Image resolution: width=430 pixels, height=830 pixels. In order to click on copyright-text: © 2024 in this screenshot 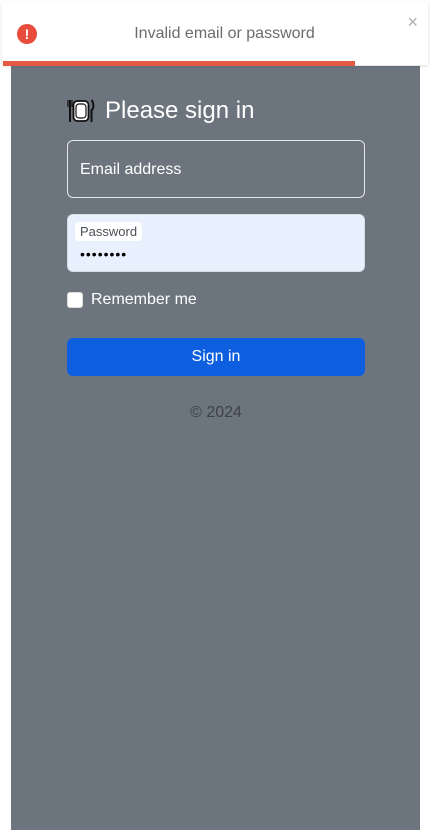, I will do `click(216, 412)`.